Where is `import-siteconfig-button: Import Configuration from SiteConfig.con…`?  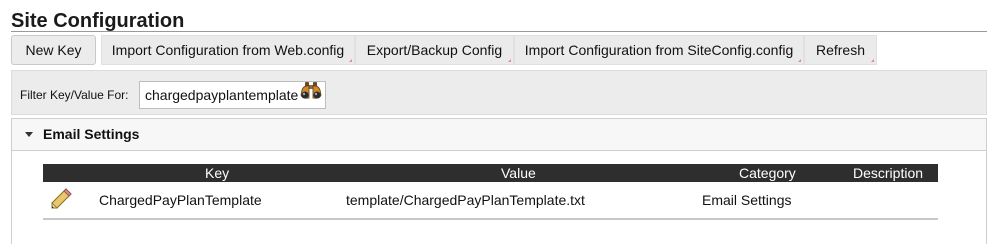 import-siteconfig-button: Import Configuration from SiteConfig.con… is located at coordinates (659, 50).